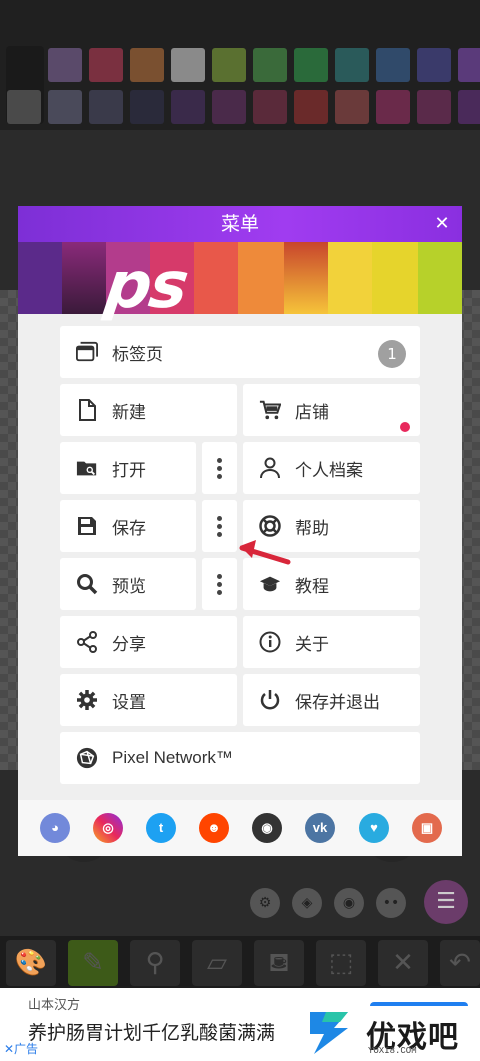 The width and height of the screenshot is (480, 1061). I want to click on shop-button: 店铺, so click(331, 410).